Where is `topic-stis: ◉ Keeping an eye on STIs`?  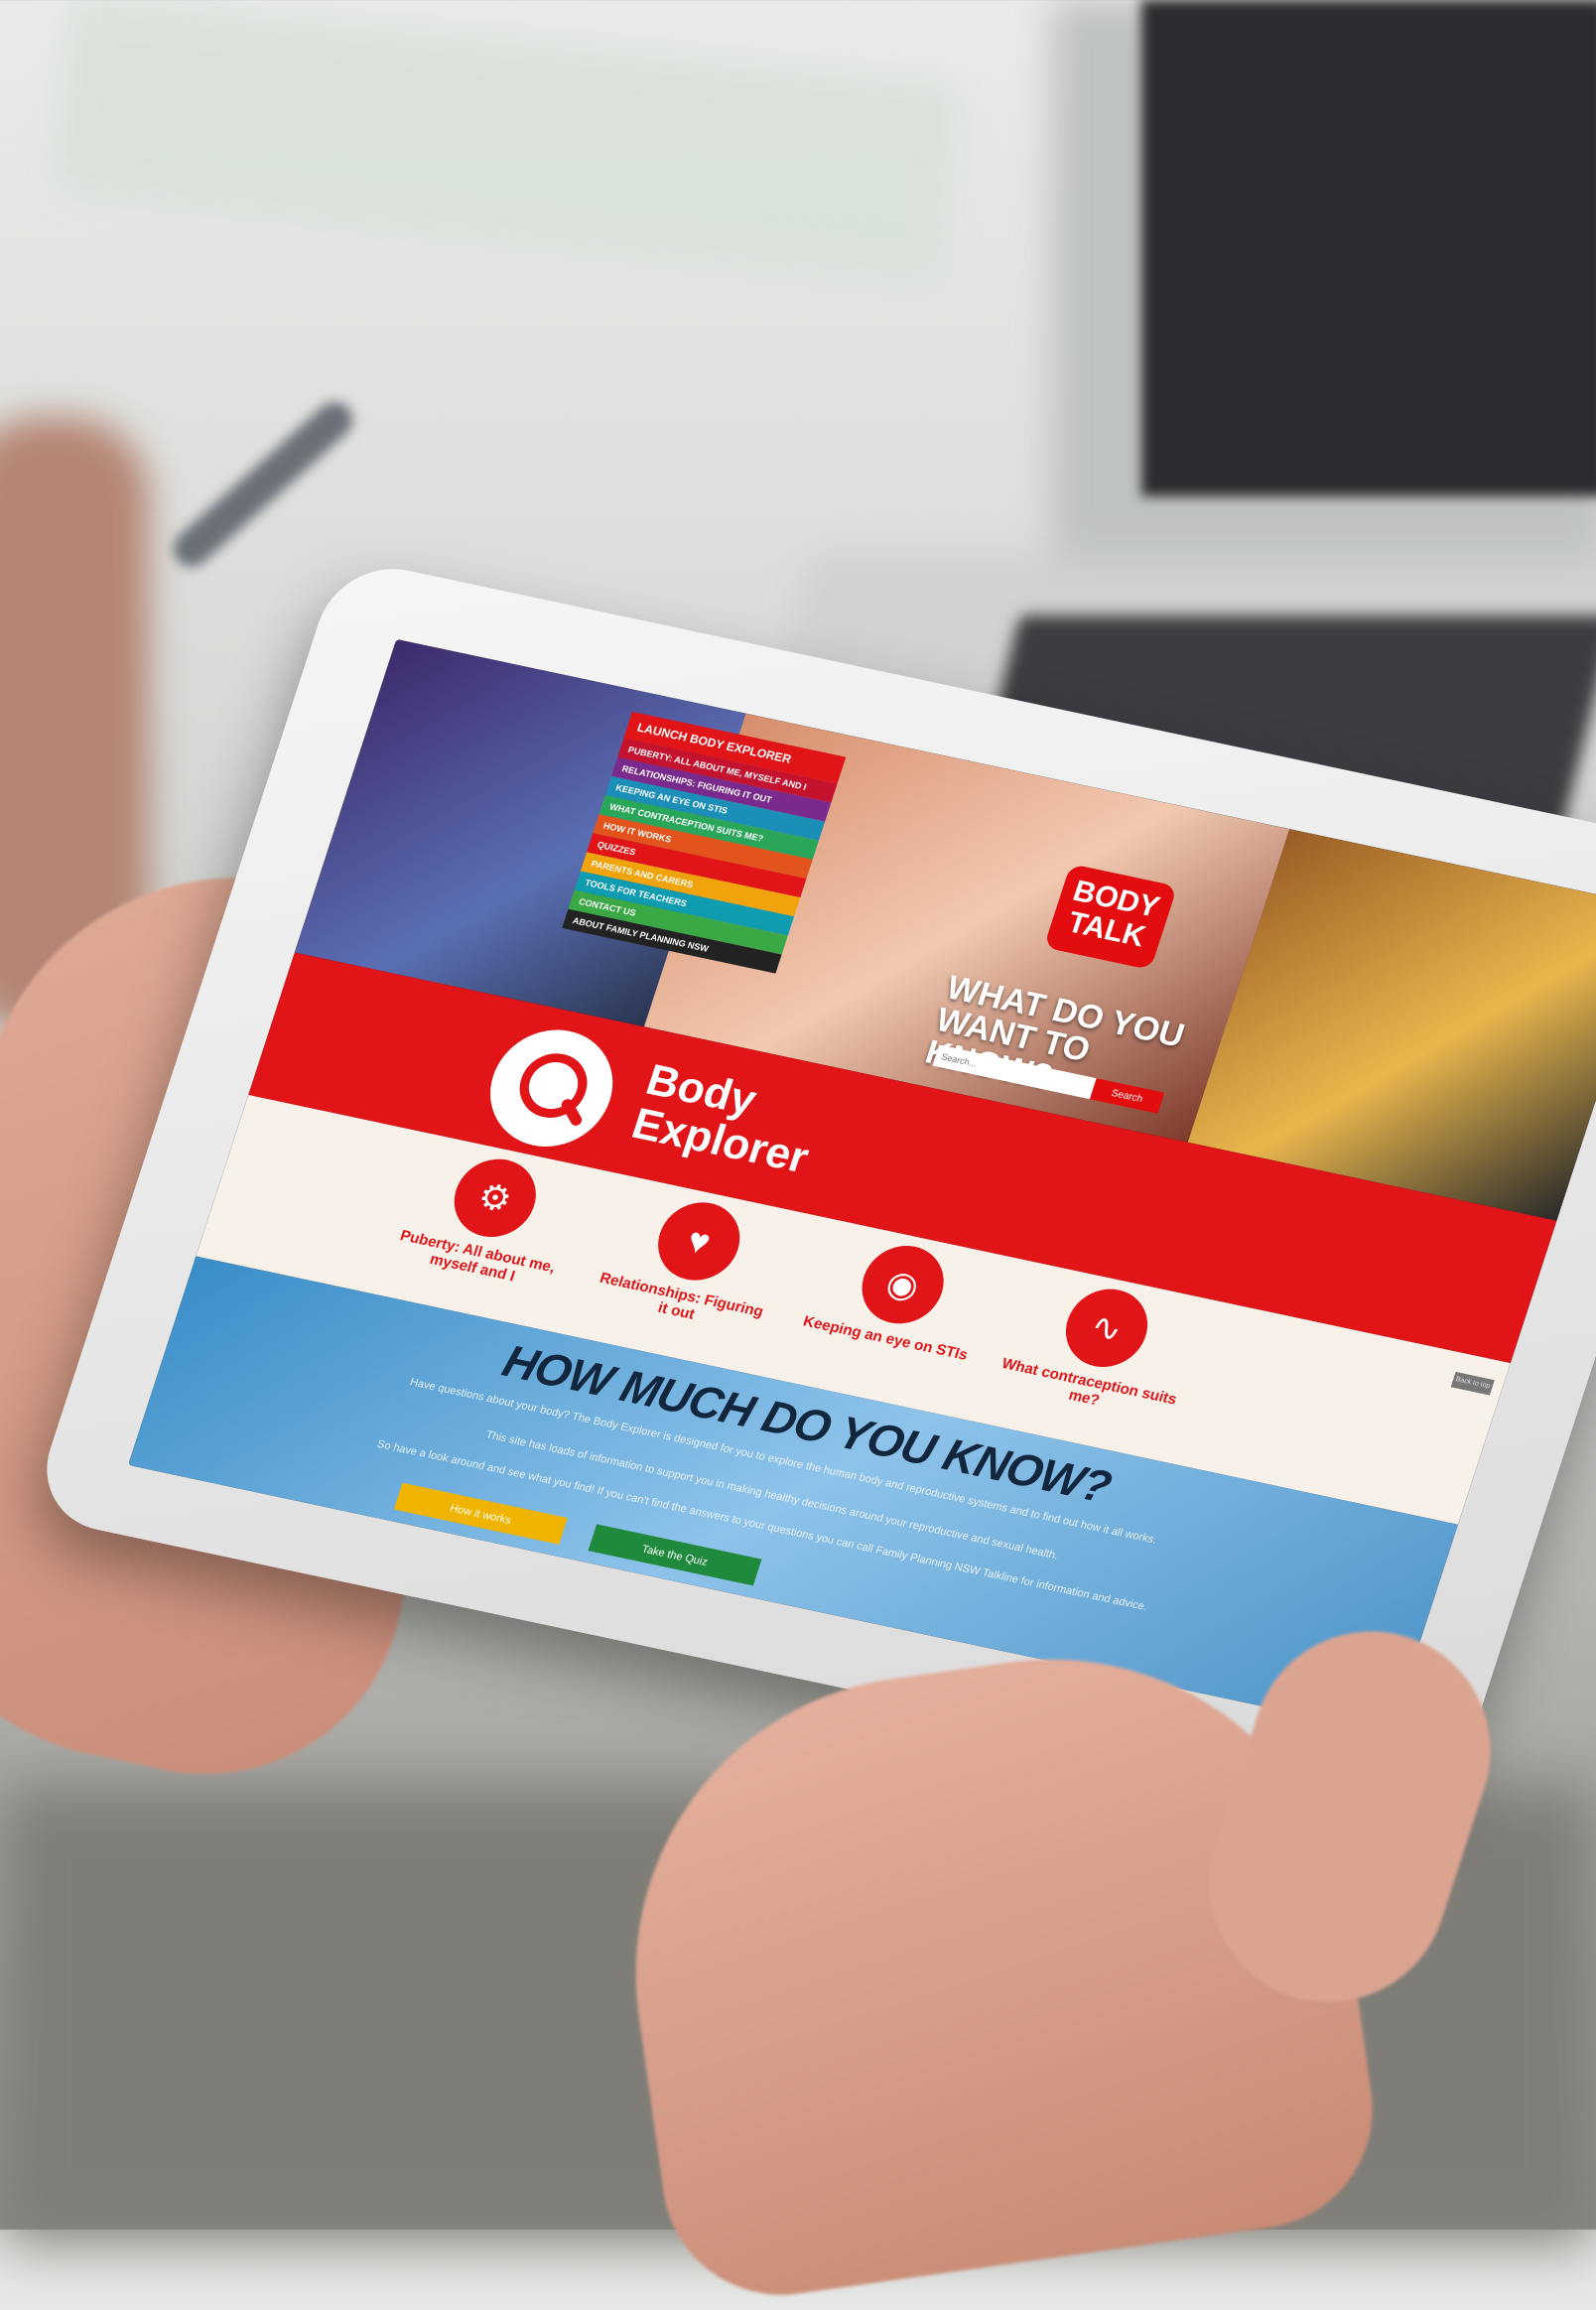
topic-stis: ◉ Keeping an eye on STIs is located at coordinates (898, 1296).